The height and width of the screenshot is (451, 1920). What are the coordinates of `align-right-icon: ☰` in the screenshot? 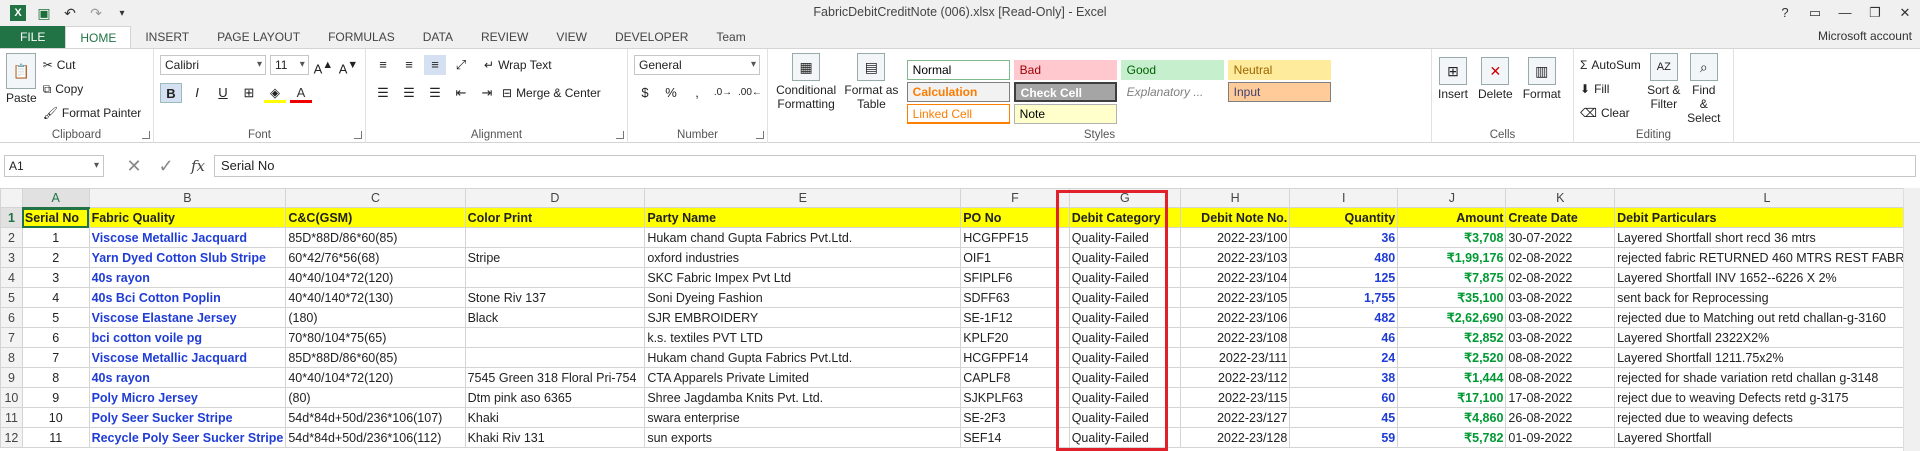 It's located at (435, 93).